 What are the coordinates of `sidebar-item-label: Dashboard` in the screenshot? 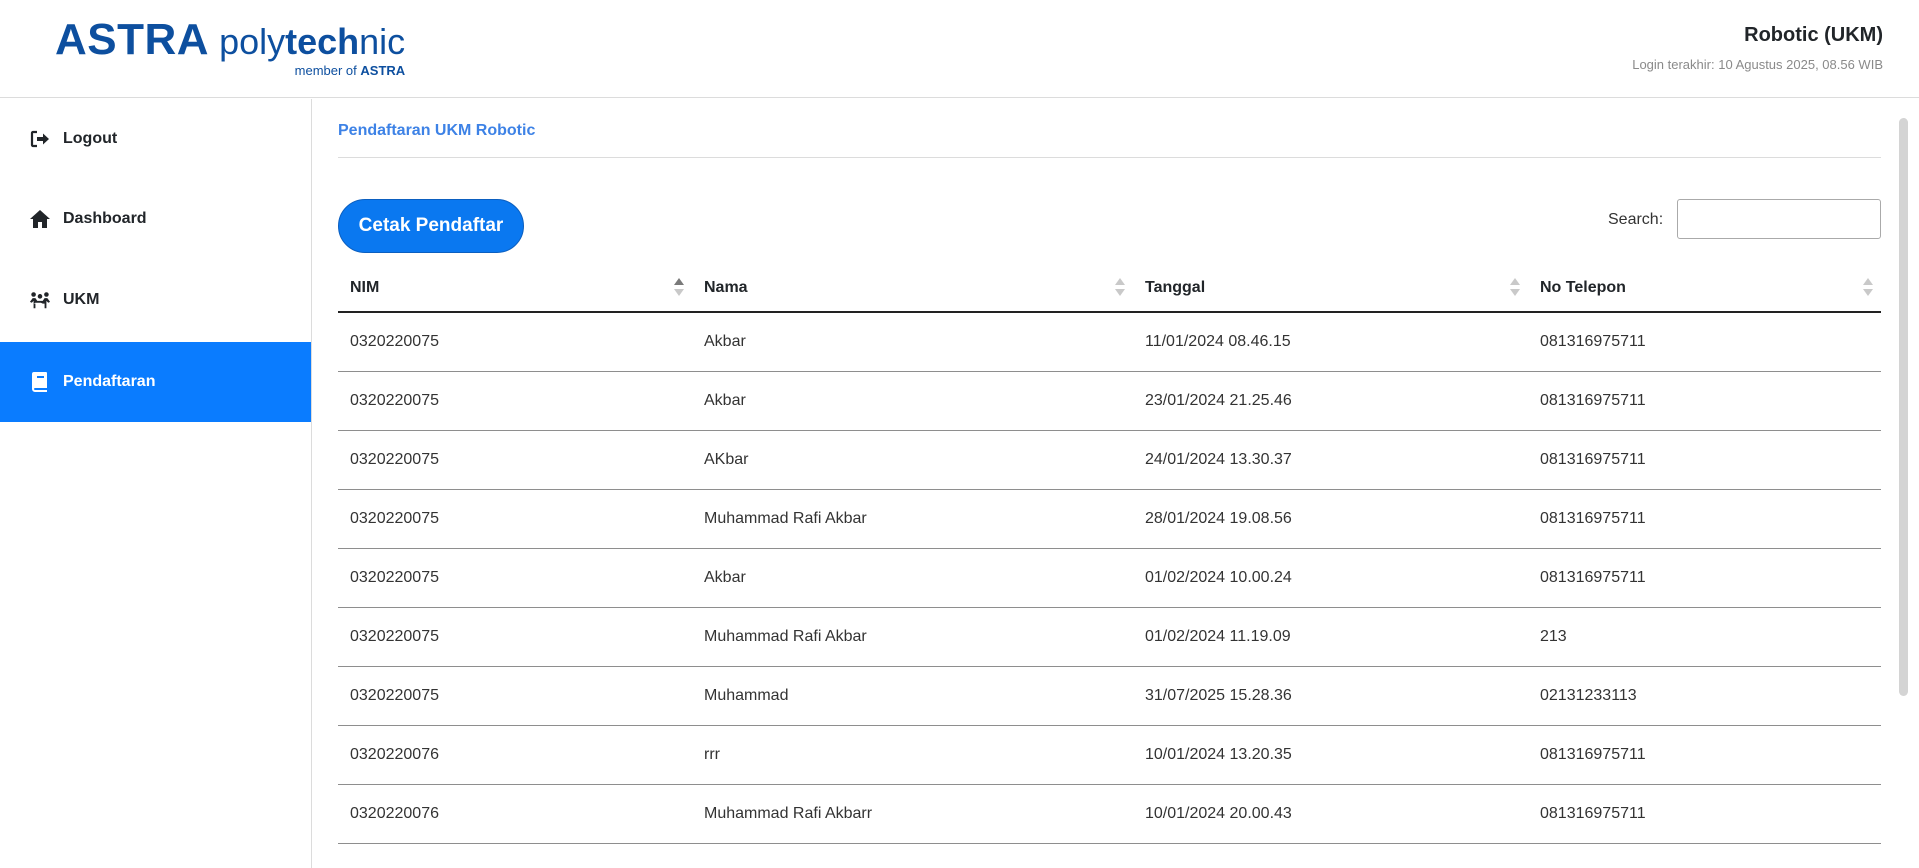 It's located at (105, 218).